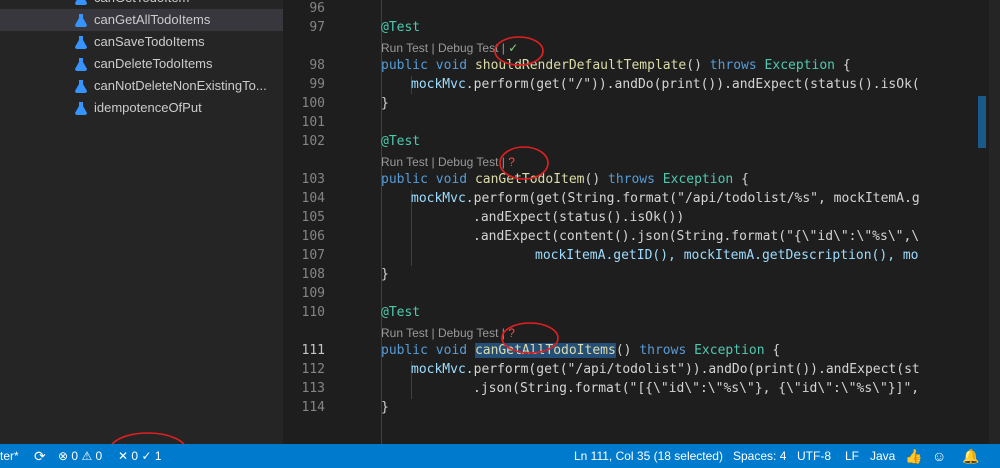  Describe the element at coordinates (939, 456) in the screenshot. I see `feedback-smiley-icon: ☺` at that location.